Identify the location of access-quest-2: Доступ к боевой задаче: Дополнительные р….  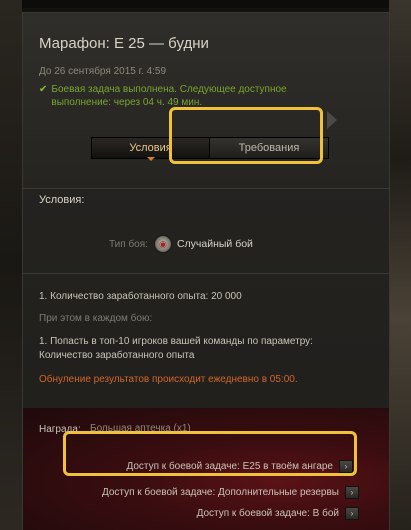
(230, 492).